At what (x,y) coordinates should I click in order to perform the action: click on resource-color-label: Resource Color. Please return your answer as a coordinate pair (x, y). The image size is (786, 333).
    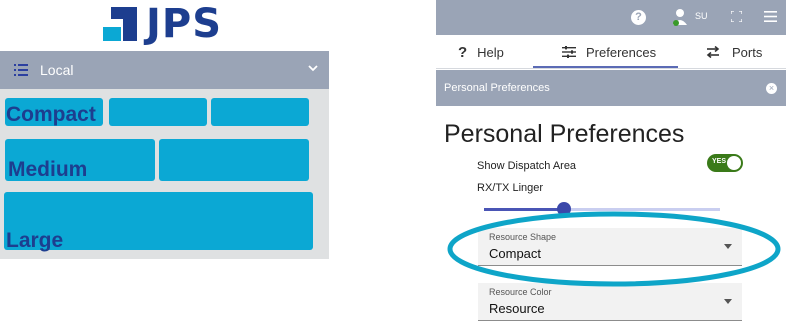
    Looking at the image, I should click on (520, 292).